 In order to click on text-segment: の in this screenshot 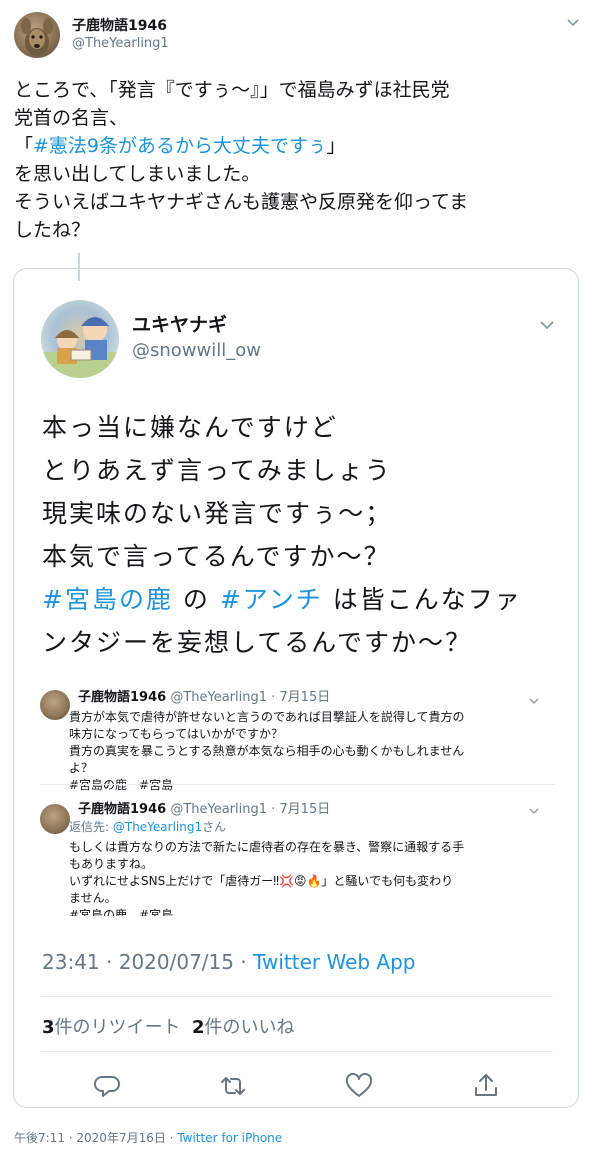, I will do `click(196, 599)`.